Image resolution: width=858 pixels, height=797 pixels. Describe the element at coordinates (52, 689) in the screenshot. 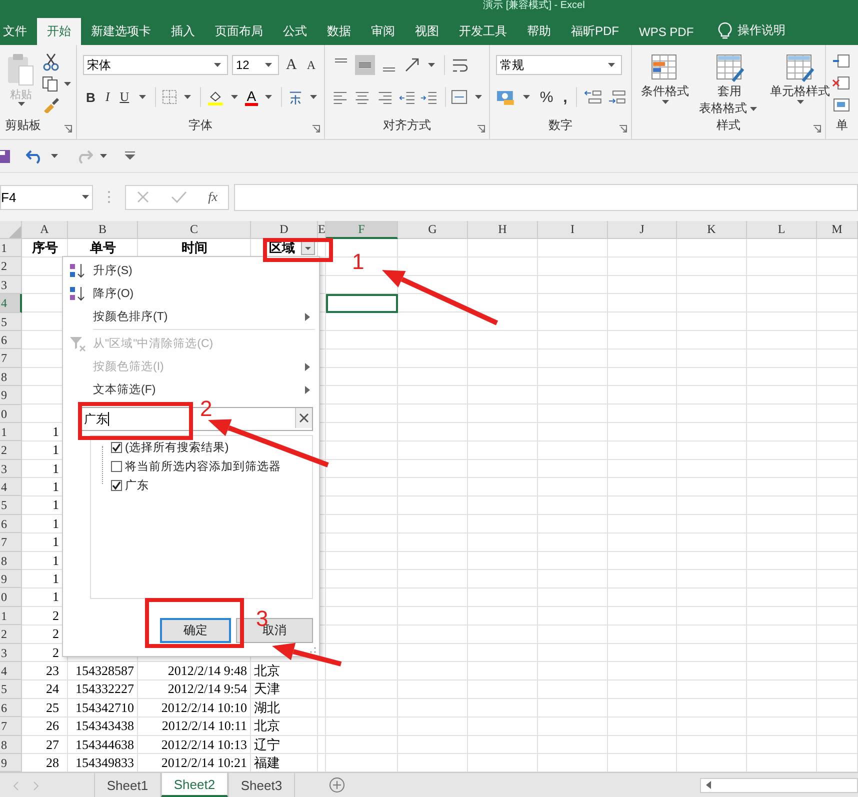

I see `table-cell-text: 24` at that location.